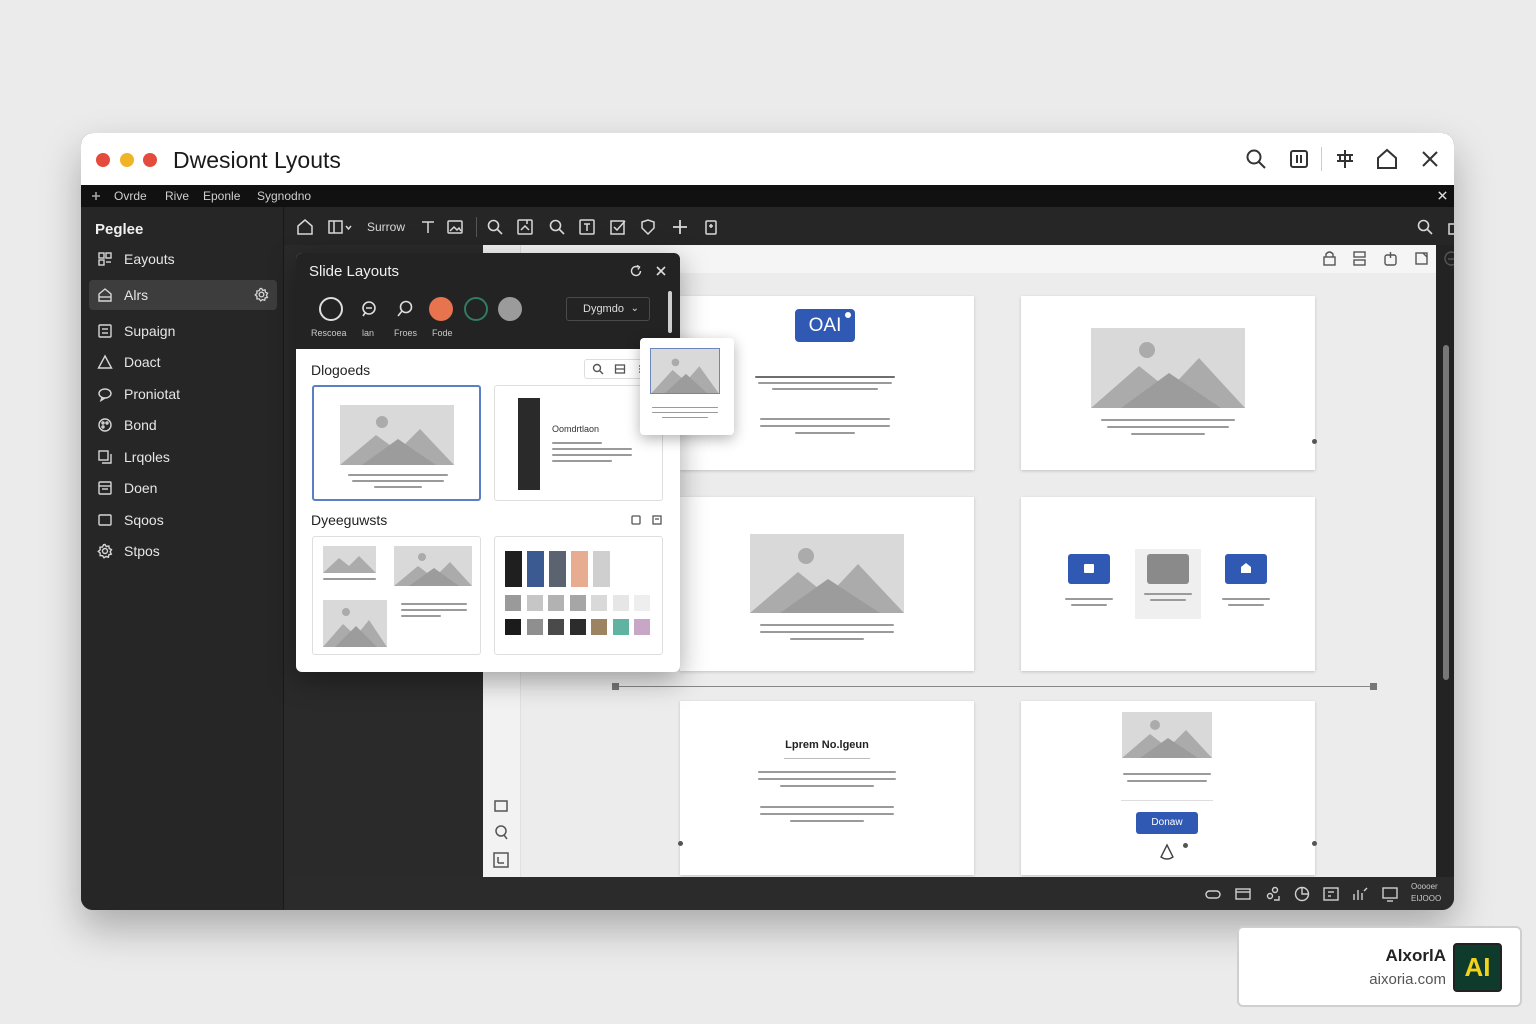  What do you see at coordinates (557, 227) in the screenshot?
I see `zoom-icon` at bounding box center [557, 227].